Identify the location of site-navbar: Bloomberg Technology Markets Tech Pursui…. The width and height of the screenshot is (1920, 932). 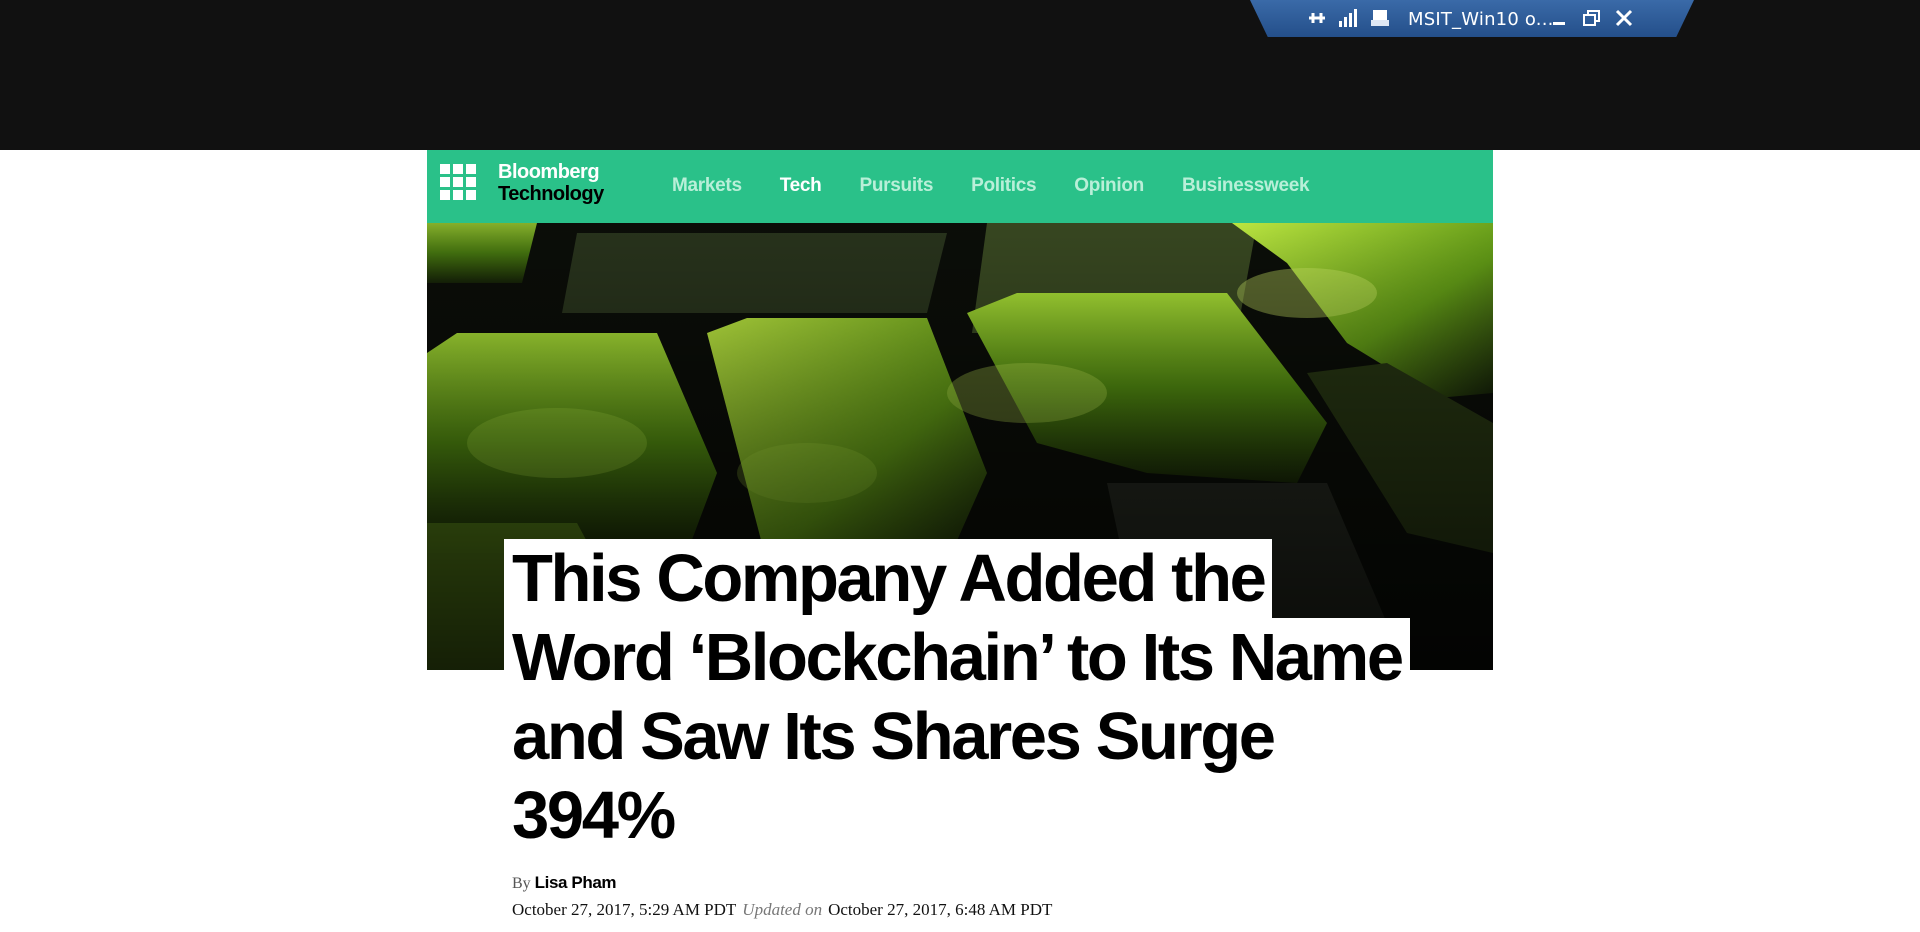
(960, 186).